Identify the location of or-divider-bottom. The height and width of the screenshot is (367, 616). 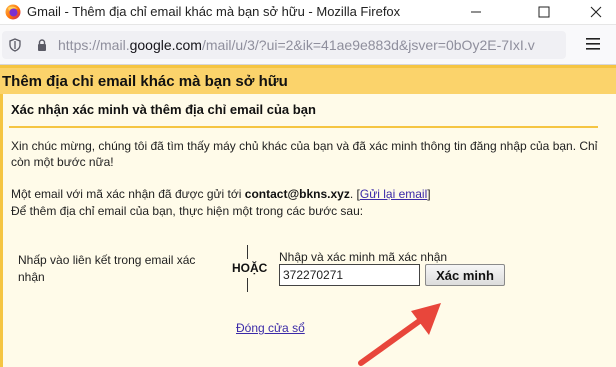
(247, 285).